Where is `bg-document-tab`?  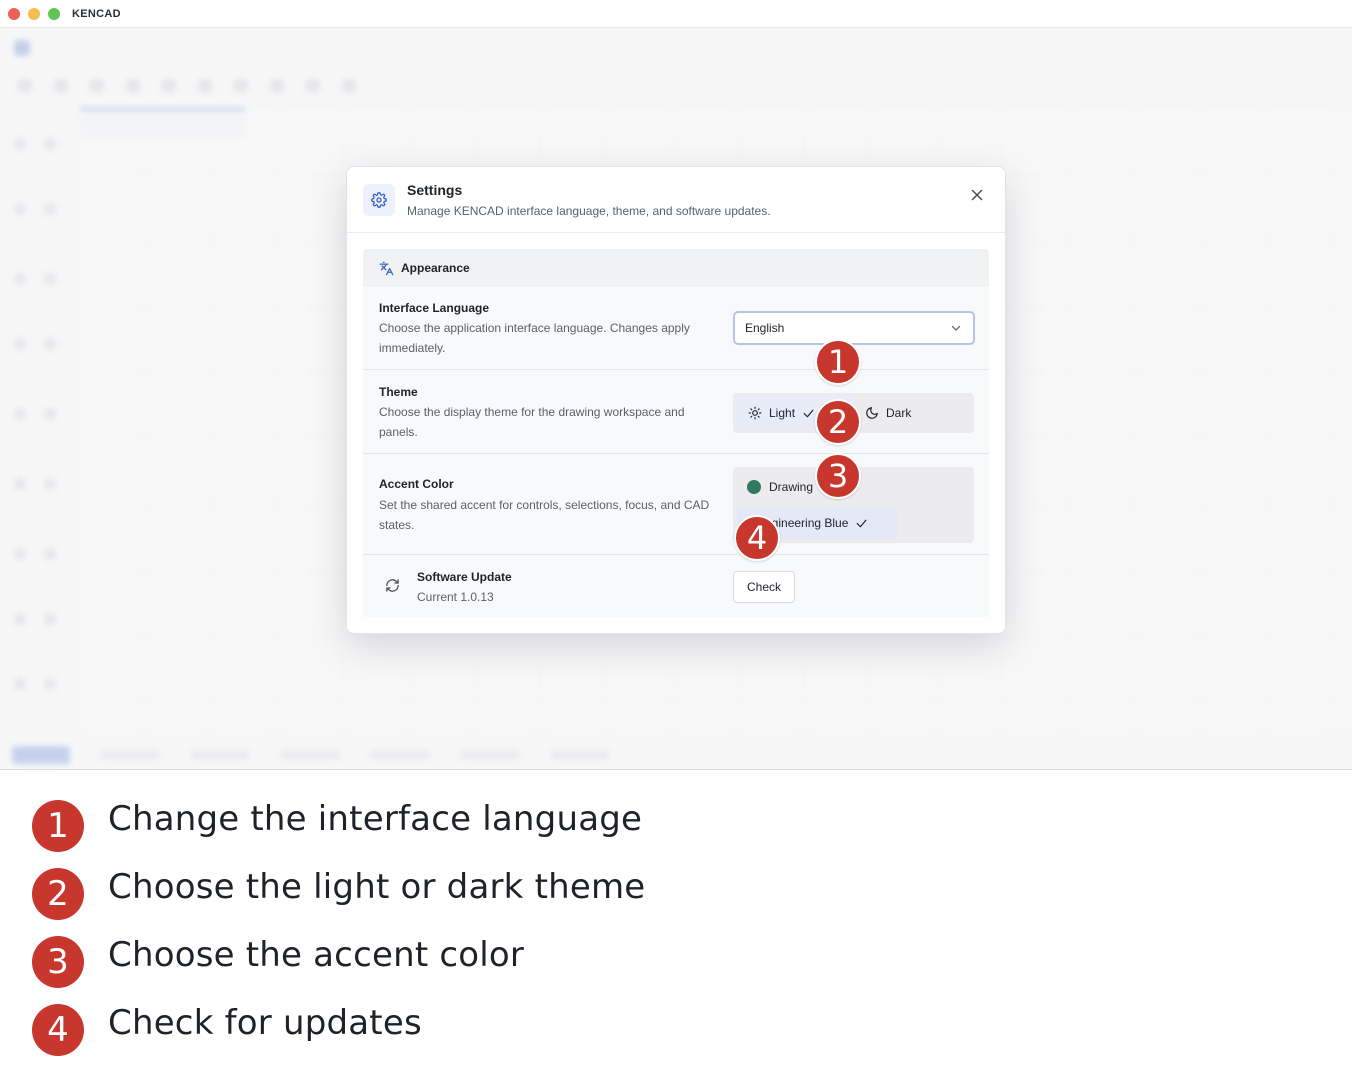
bg-document-tab is located at coordinates (163, 123).